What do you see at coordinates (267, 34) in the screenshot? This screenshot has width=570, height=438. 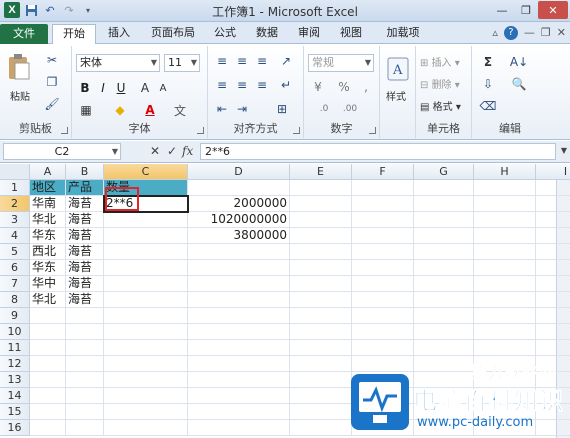 I see `tab-data: 数据` at bounding box center [267, 34].